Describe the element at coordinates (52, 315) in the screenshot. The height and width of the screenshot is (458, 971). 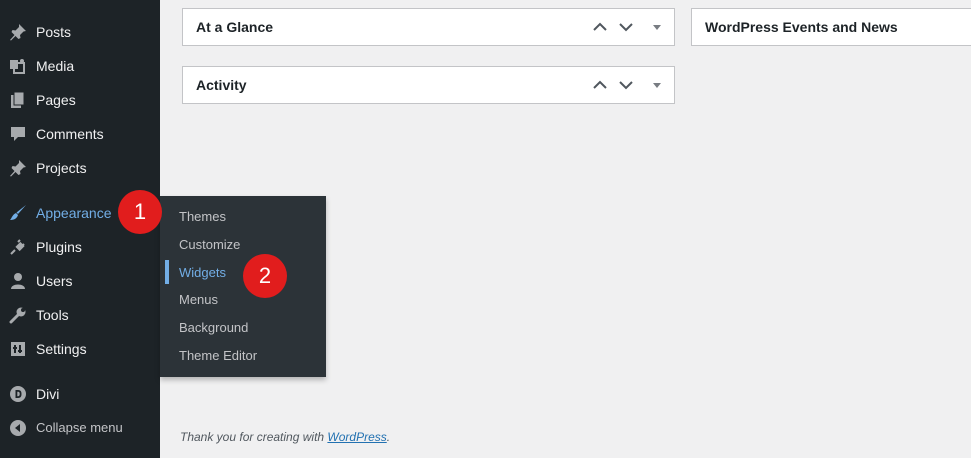
I see `sidebar-item-label: Tools` at that location.